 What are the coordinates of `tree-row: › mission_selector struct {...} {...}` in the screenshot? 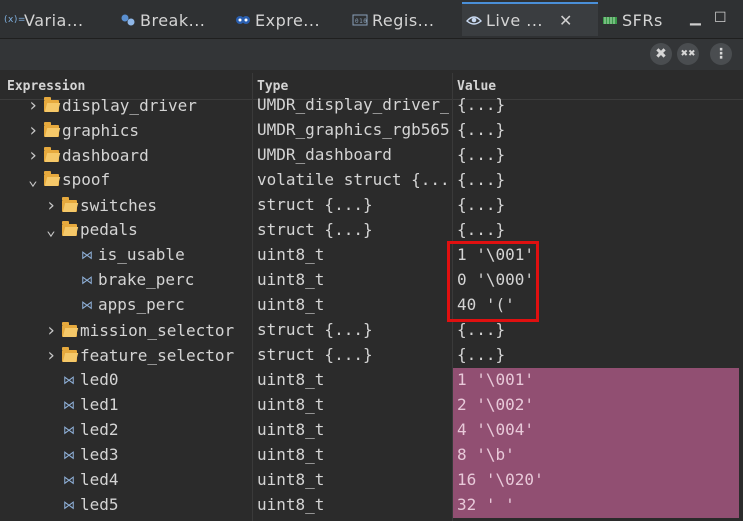 It's located at (371, 330).